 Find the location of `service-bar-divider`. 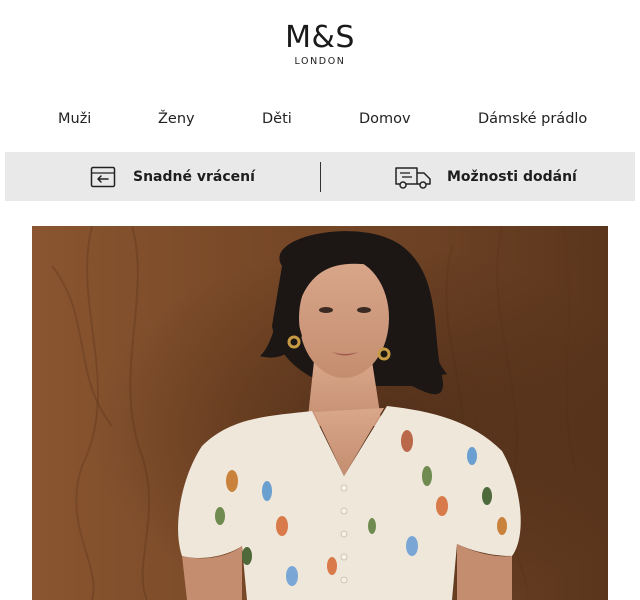

service-bar-divider is located at coordinates (320, 177).